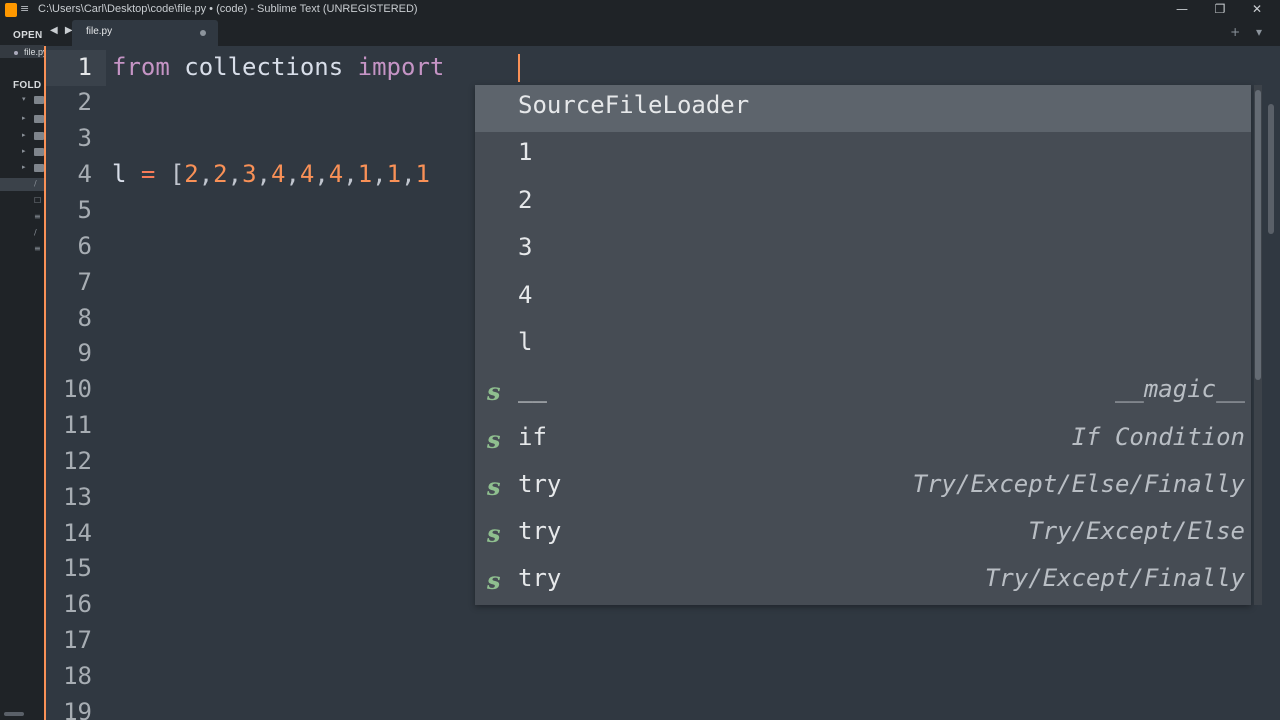 The image size is (1280, 720). What do you see at coordinates (863, 581) in the screenshot?
I see `autocomplete-item: s try Try/Except/Finally` at bounding box center [863, 581].